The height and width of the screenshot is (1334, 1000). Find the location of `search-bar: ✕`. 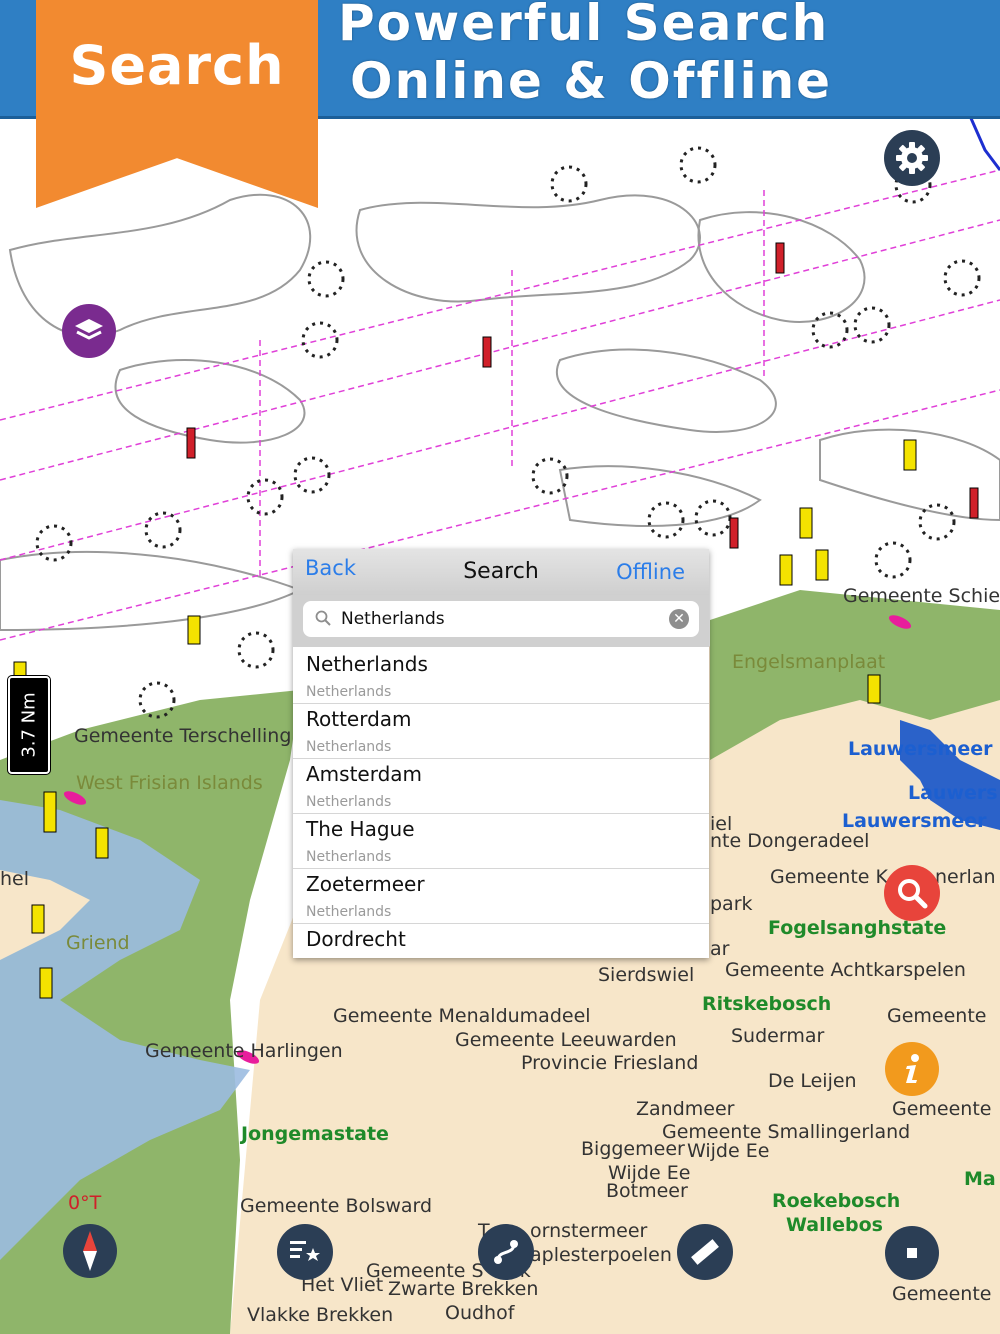

search-bar: ✕ is located at coordinates (501, 621).